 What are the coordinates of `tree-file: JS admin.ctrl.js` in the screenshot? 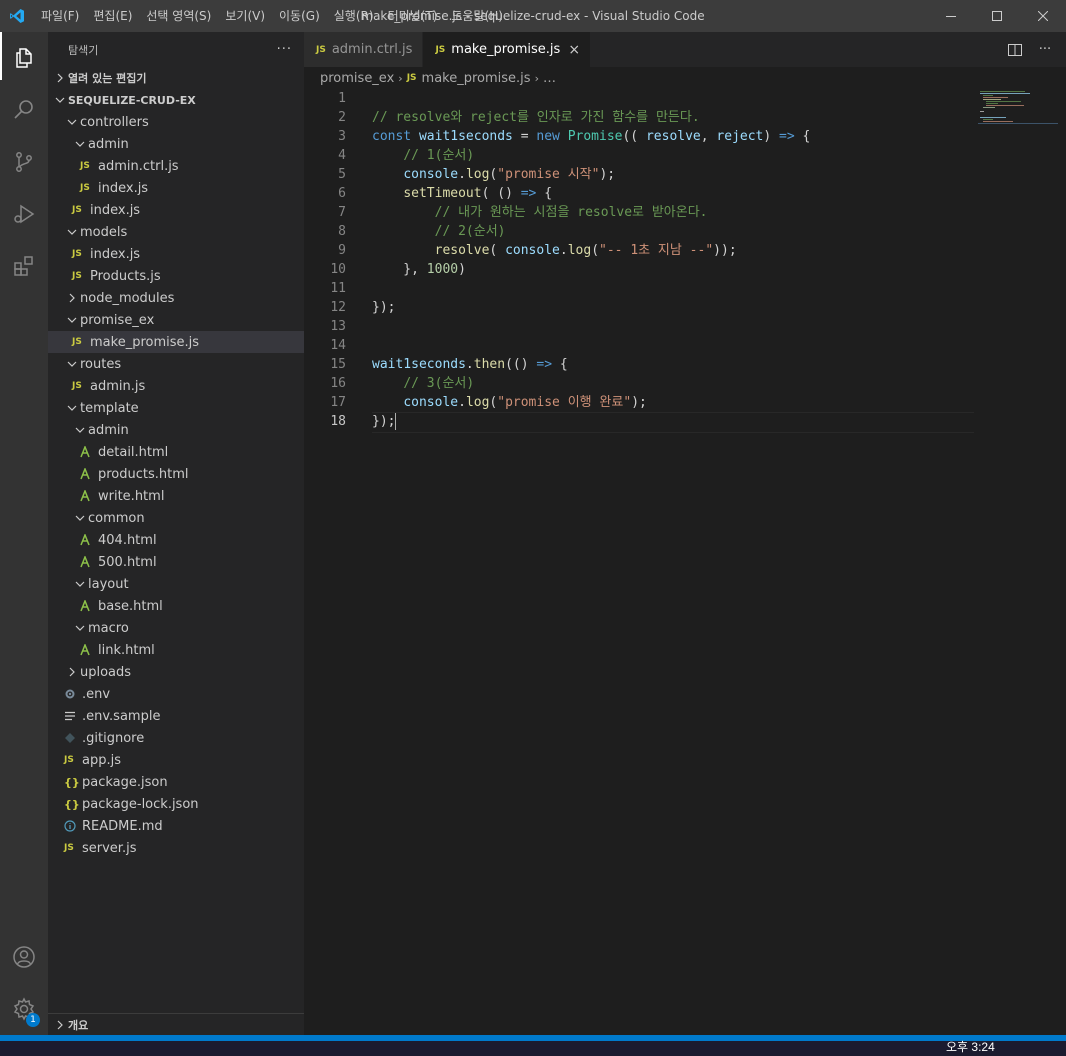 It's located at (176, 166).